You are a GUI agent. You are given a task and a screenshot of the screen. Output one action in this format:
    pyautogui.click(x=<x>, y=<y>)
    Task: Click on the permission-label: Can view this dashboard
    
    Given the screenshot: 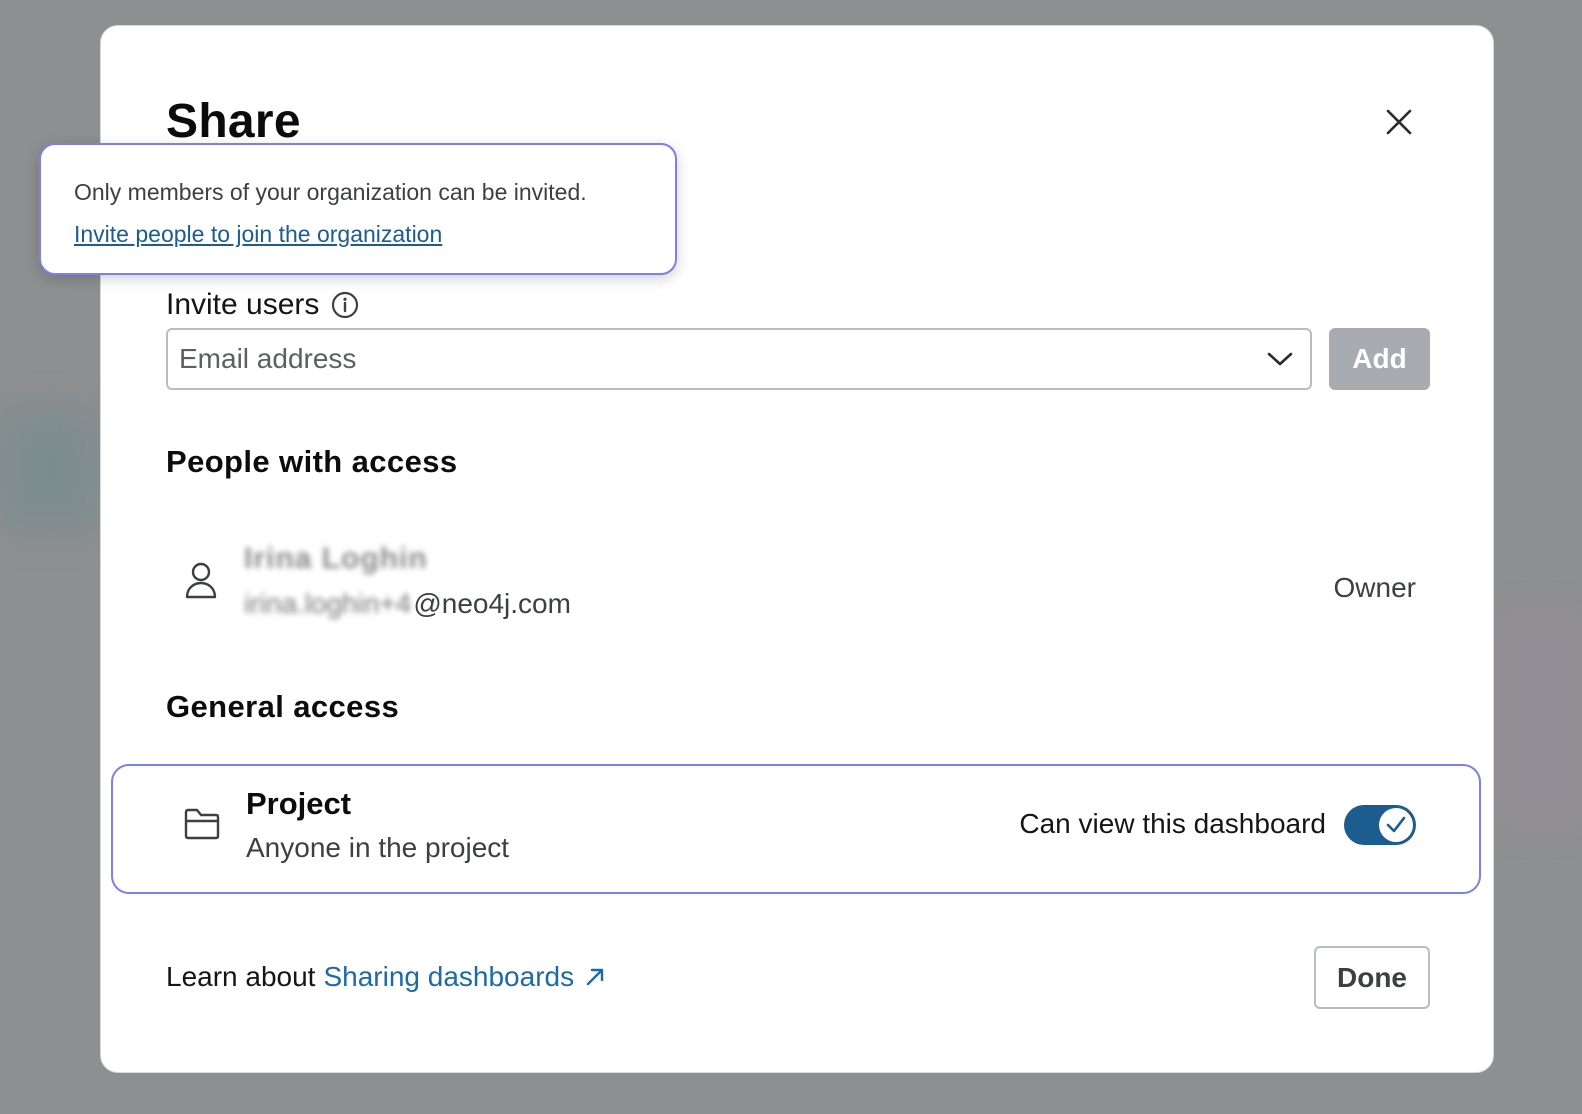 What is the action you would take?
    pyautogui.click(x=1172, y=823)
    